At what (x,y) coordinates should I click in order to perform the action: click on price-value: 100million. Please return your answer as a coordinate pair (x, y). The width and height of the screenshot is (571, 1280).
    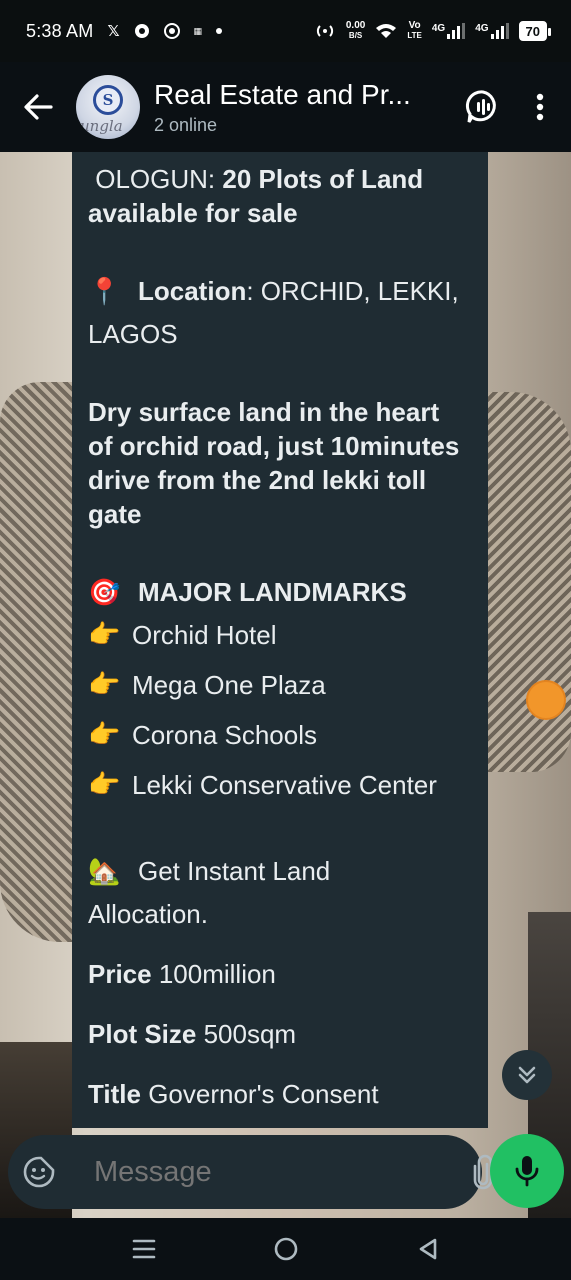
    Looking at the image, I should click on (213, 974).